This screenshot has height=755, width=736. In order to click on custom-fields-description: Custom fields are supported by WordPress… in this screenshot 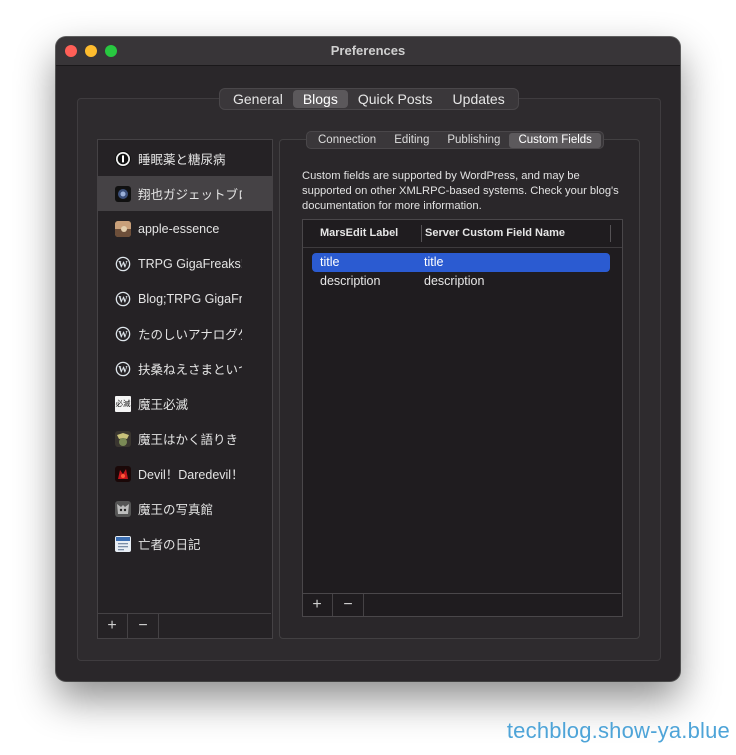, I will do `click(460, 191)`.